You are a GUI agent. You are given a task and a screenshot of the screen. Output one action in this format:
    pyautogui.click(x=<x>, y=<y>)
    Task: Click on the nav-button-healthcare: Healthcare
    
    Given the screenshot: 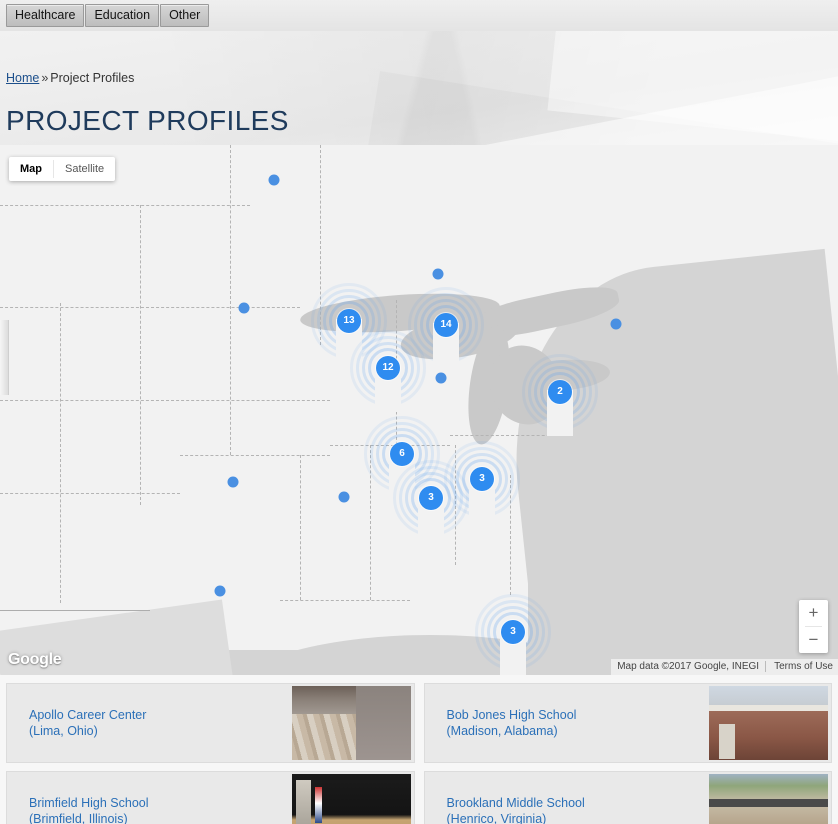 What is the action you would take?
    pyautogui.click(x=45, y=15)
    